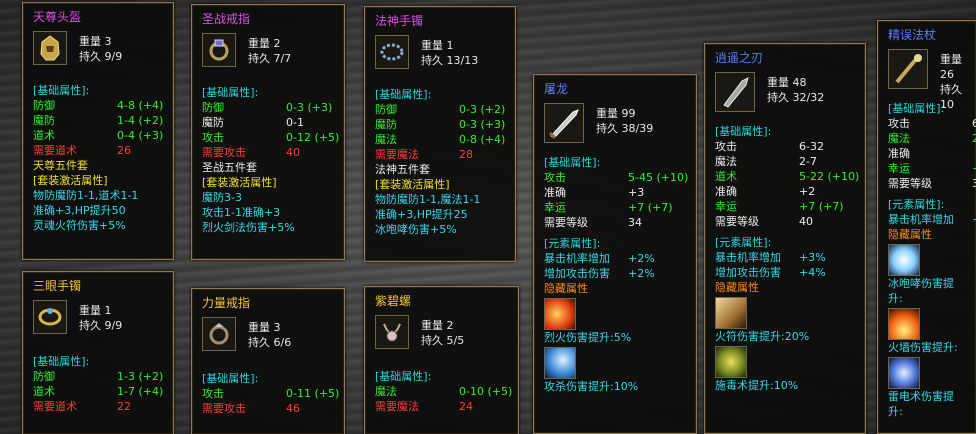 The height and width of the screenshot is (434, 976). What do you see at coordinates (267, 107) in the screenshot?
I see `stat-row: 防御 0-3 (+3)` at bounding box center [267, 107].